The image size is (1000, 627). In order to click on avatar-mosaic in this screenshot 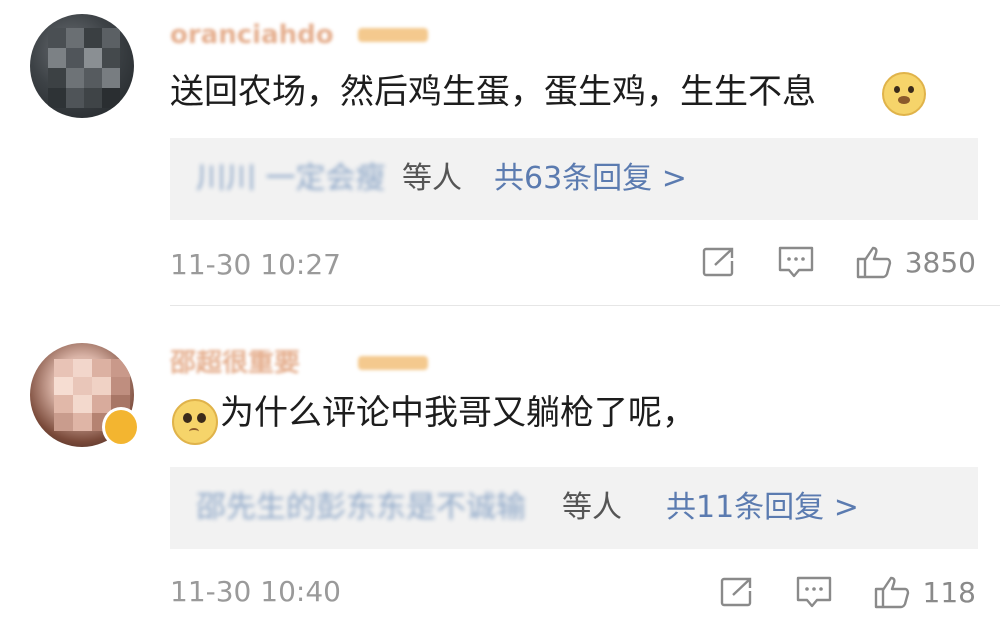, I will do `click(84, 68)`.